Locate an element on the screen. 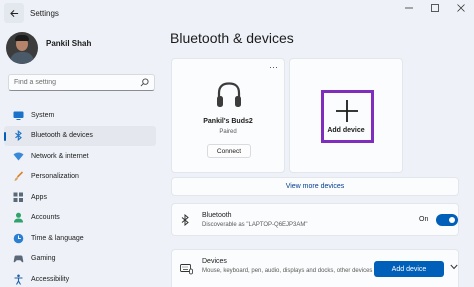 The height and width of the screenshot is (287, 474). back-button is located at coordinates (14, 13).